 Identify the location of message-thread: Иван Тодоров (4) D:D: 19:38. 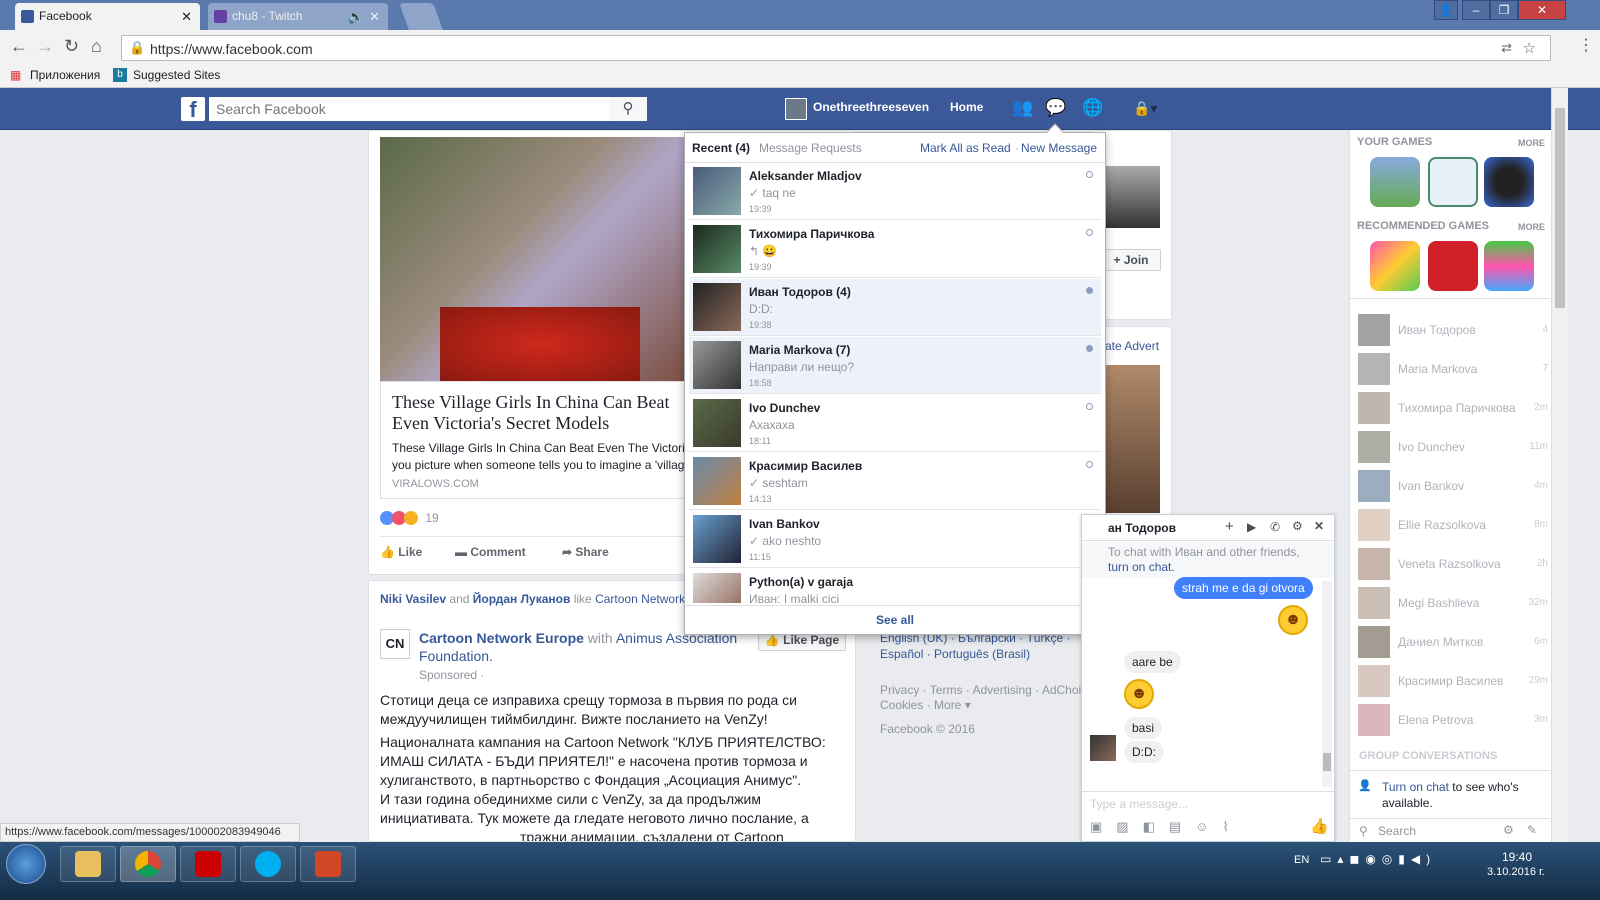
(895, 307).